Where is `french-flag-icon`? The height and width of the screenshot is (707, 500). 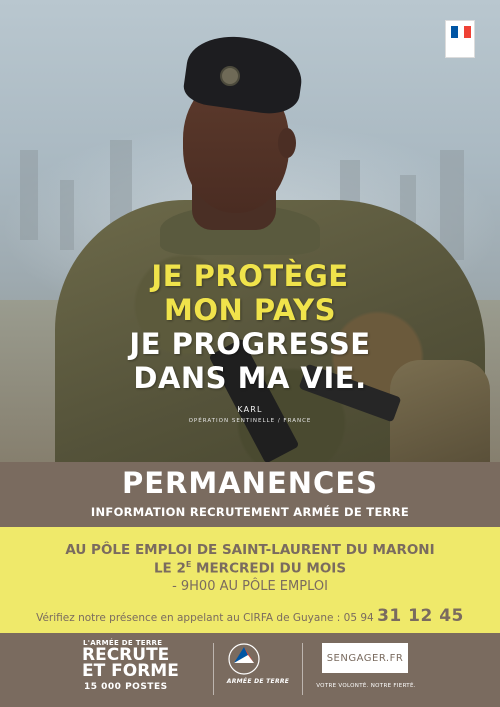 french-flag-icon is located at coordinates (461, 32).